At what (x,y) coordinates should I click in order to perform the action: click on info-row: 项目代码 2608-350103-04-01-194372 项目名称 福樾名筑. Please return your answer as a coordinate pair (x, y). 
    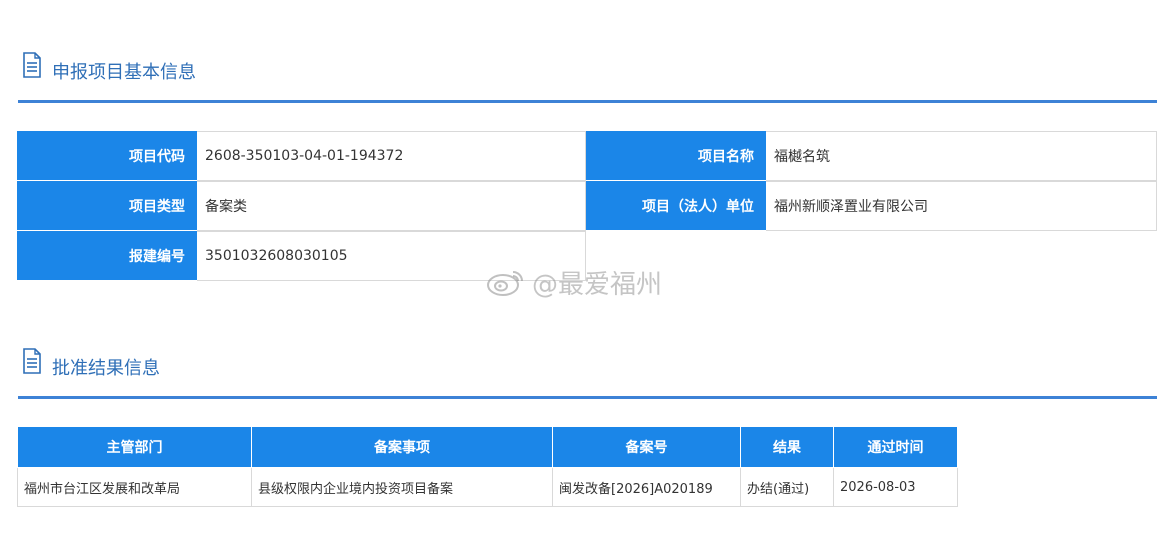
    Looking at the image, I should click on (587, 156).